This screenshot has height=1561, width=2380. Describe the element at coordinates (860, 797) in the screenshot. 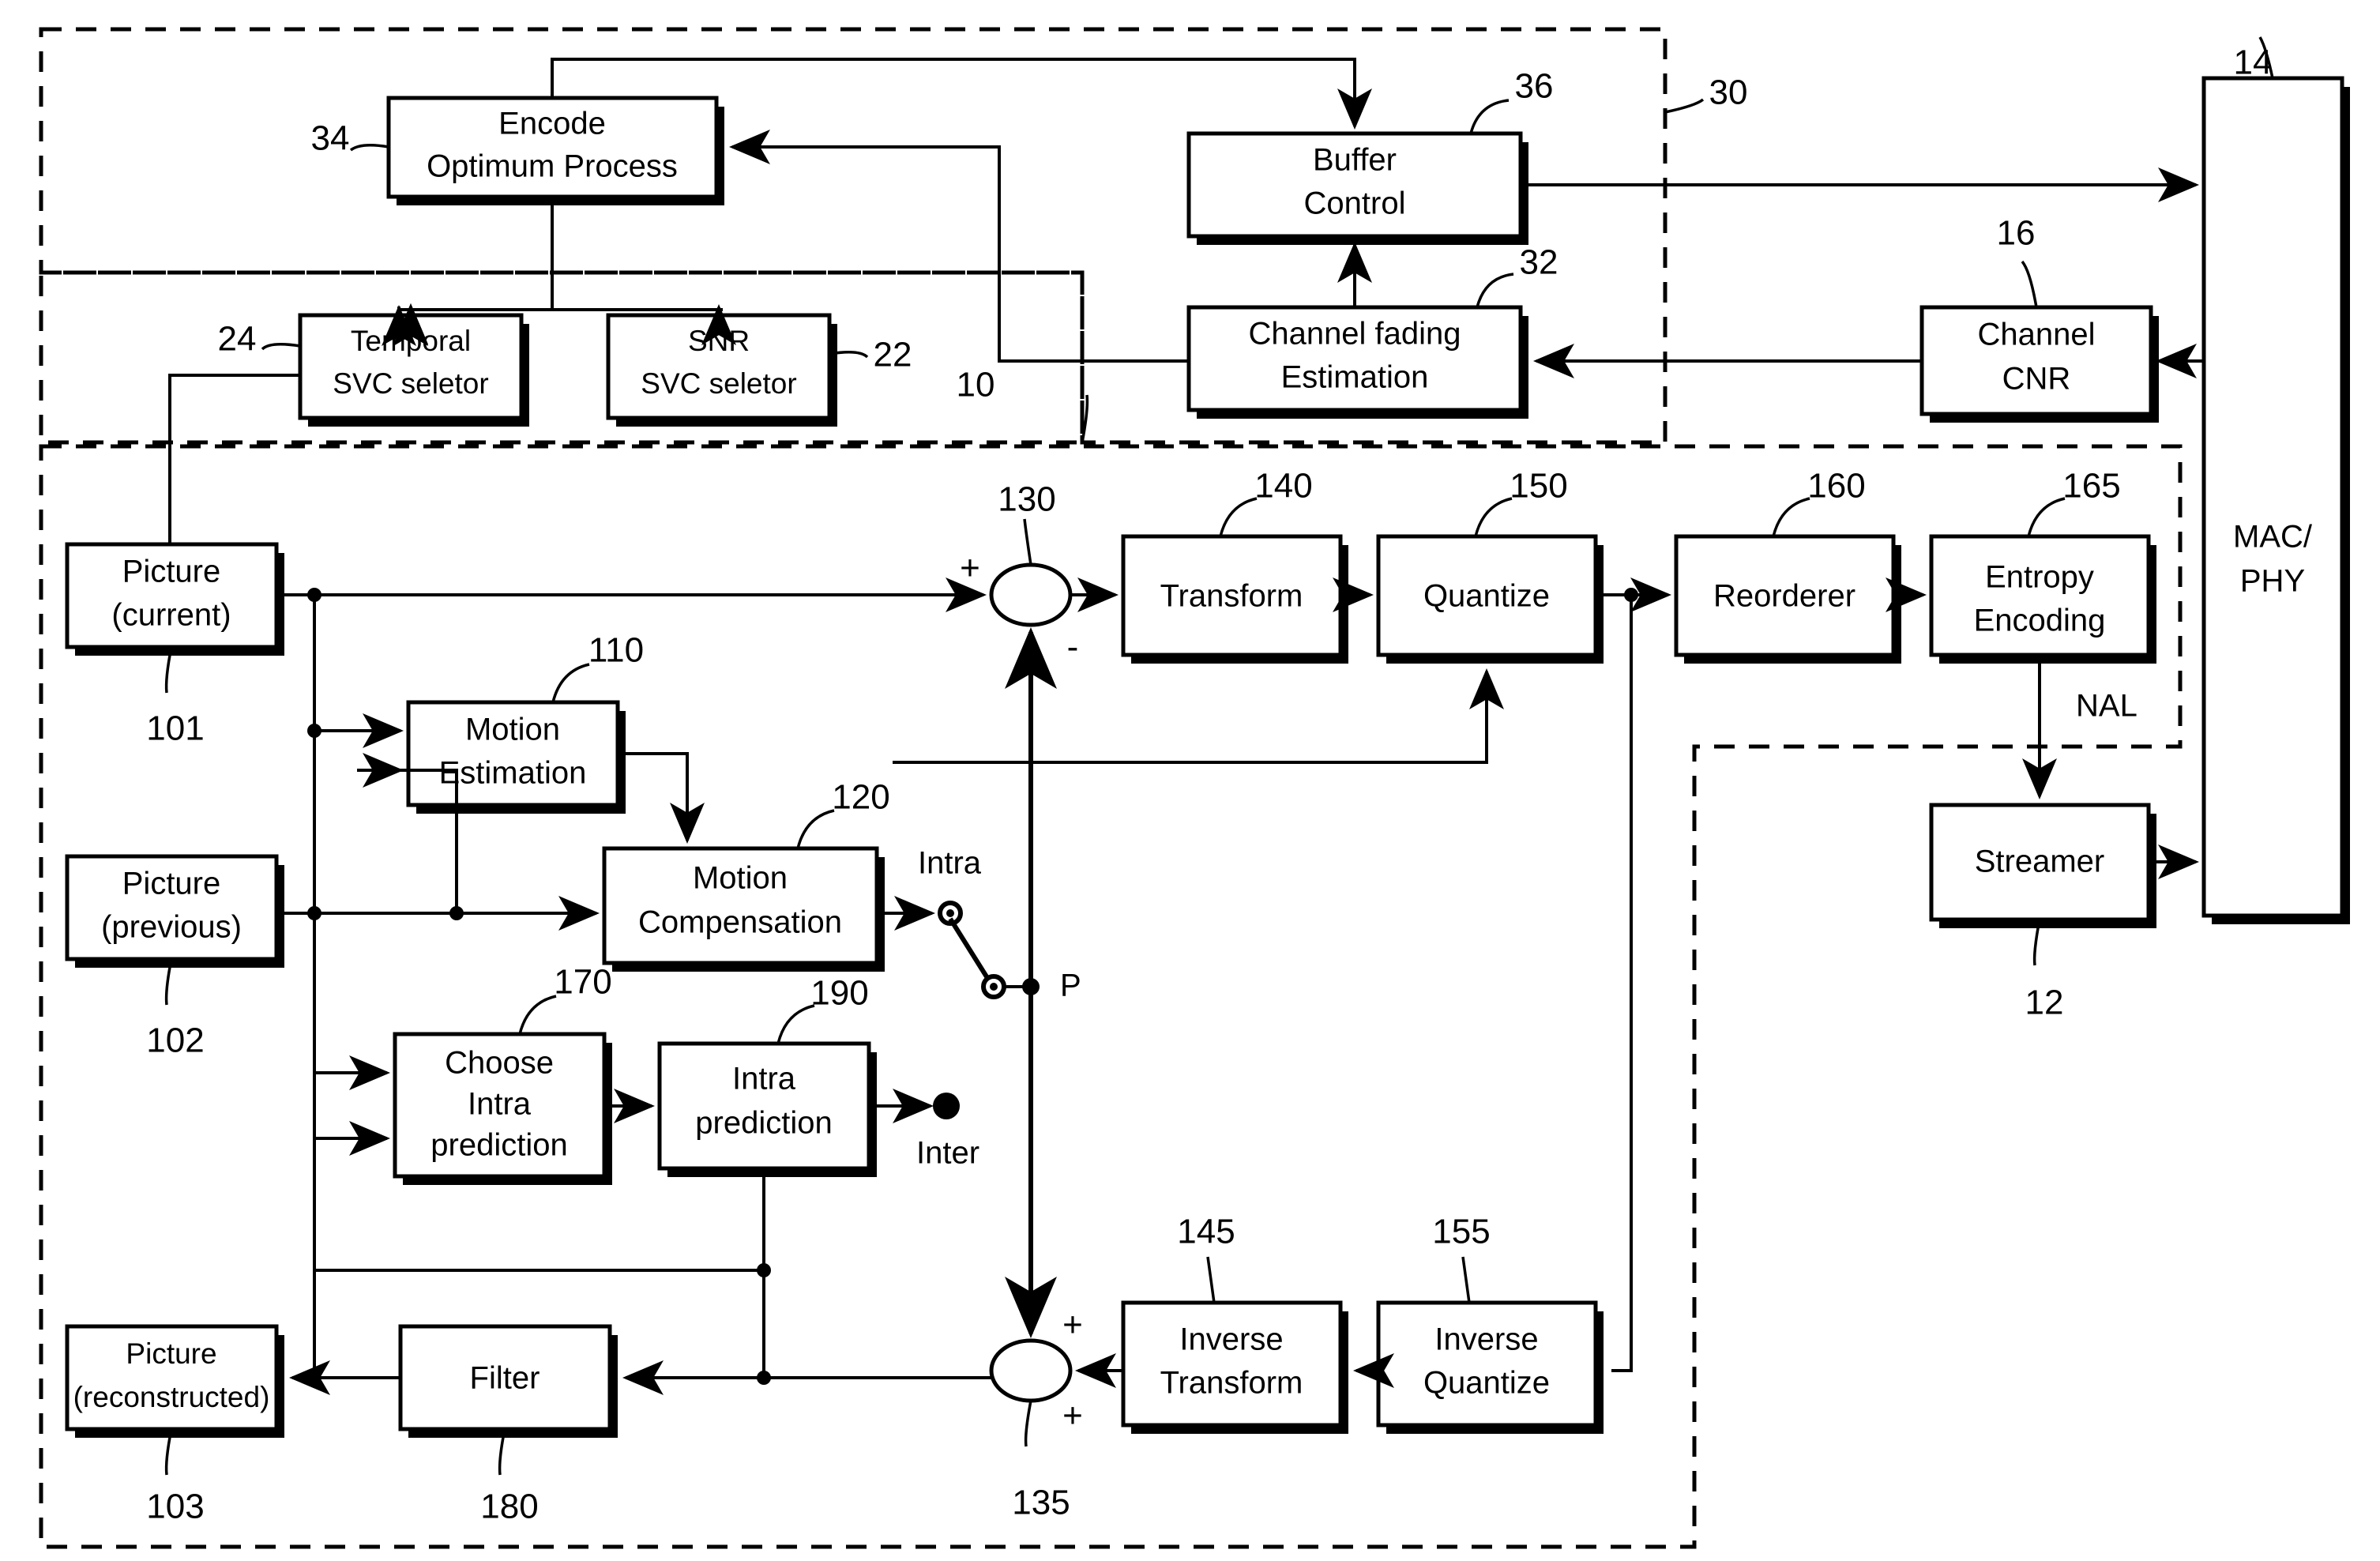

I see `ref-numeral-120: 120` at that location.